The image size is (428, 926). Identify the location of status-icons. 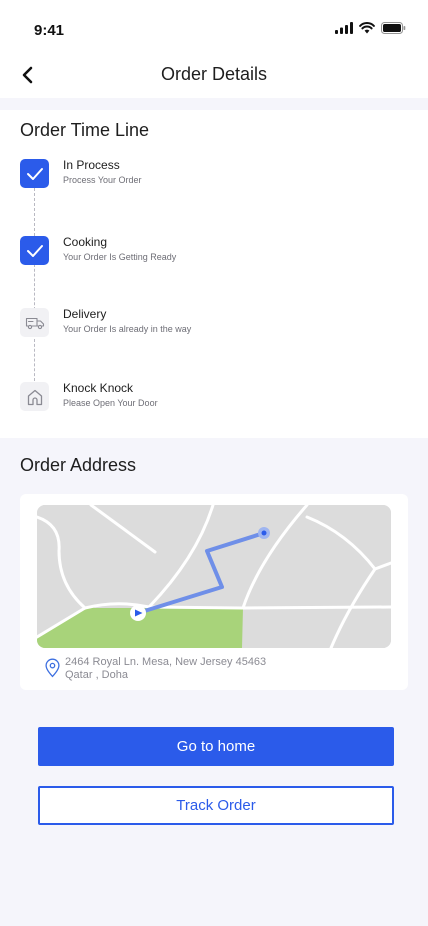
(370, 28).